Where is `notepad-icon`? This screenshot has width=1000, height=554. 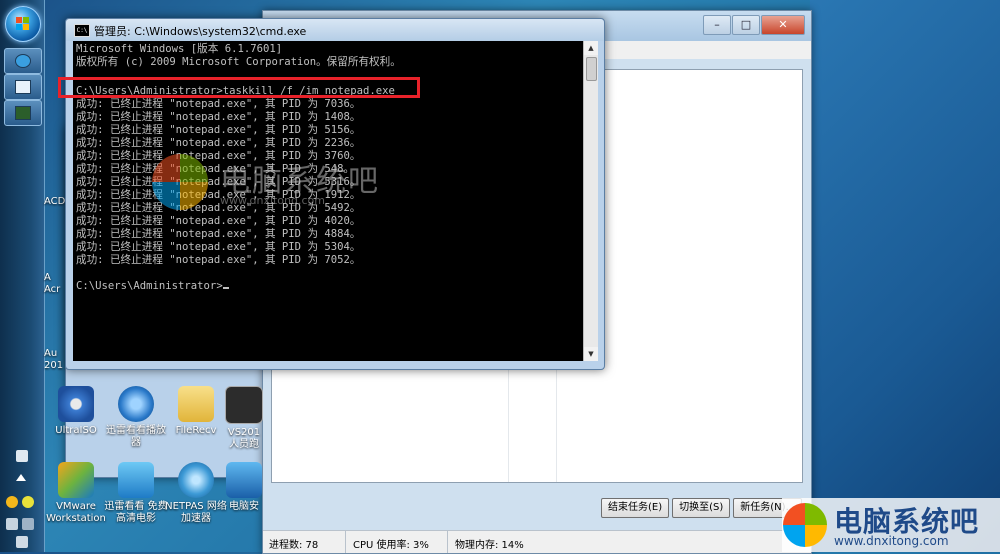 notepad-icon is located at coordinates (23, 87).